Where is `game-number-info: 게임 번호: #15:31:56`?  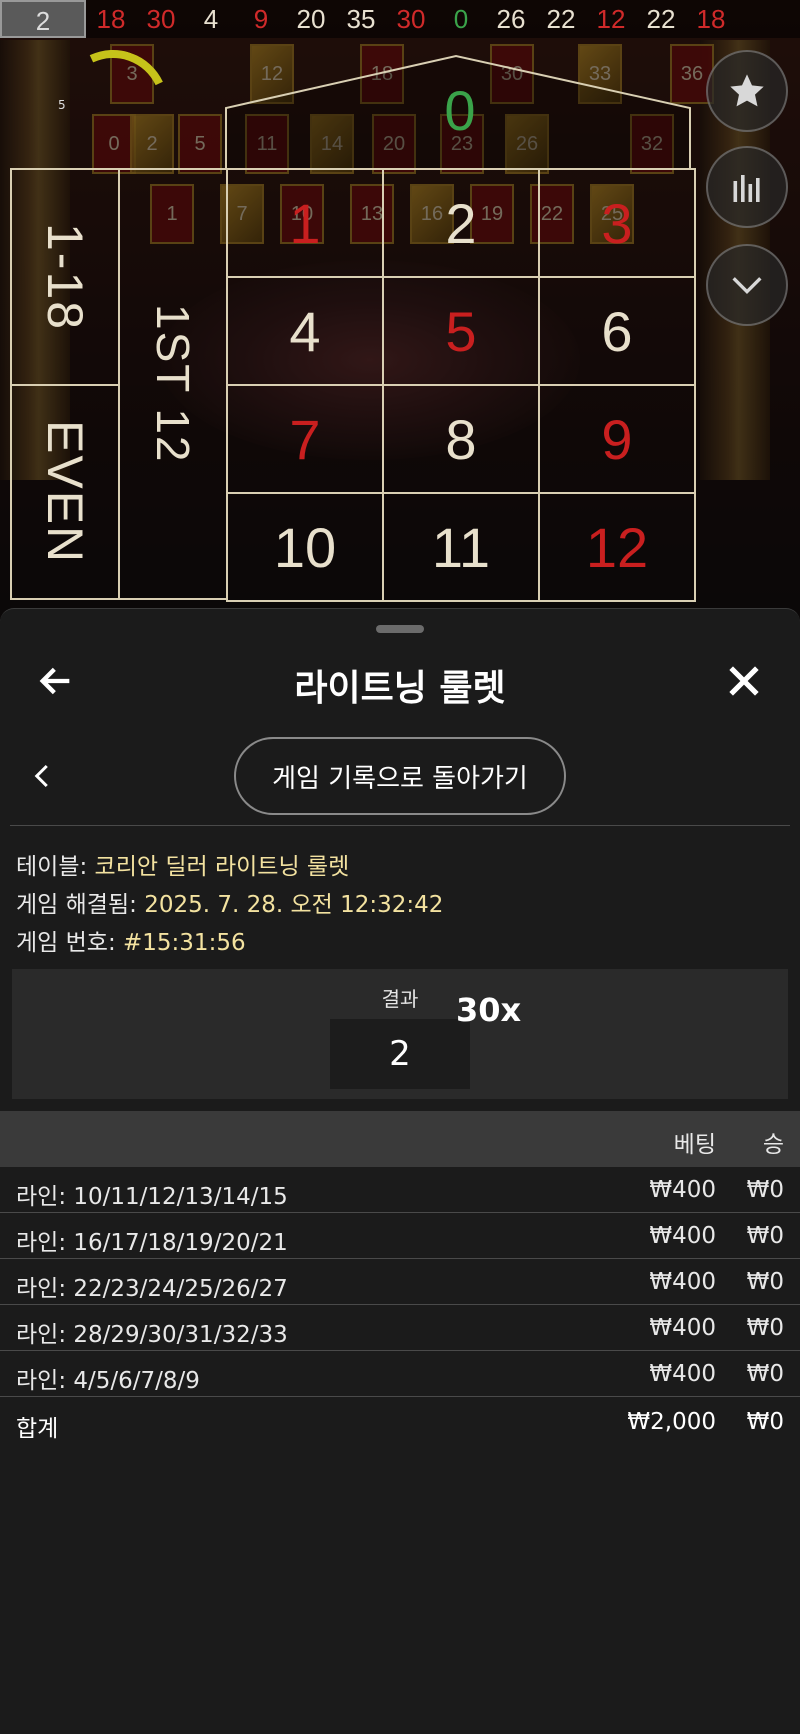 game-number-info: 게임 번호: #15:31:56 is located at coordinates (131, 940).